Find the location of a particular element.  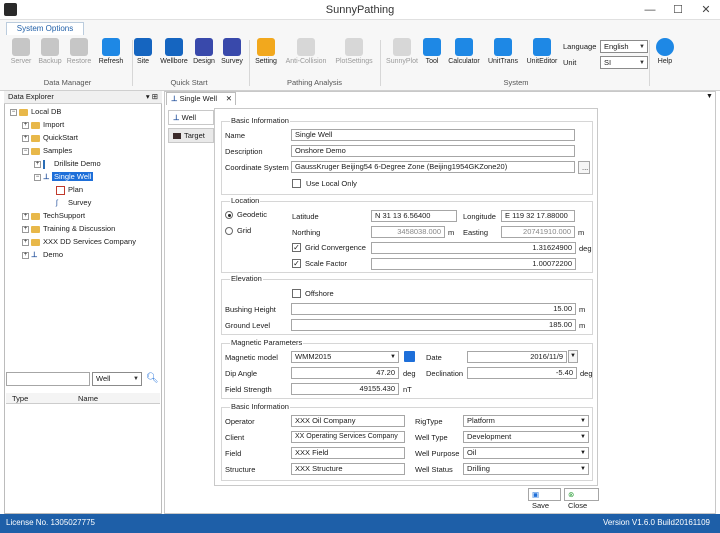

setting-button: Setting is located at coordinates (266, 51).